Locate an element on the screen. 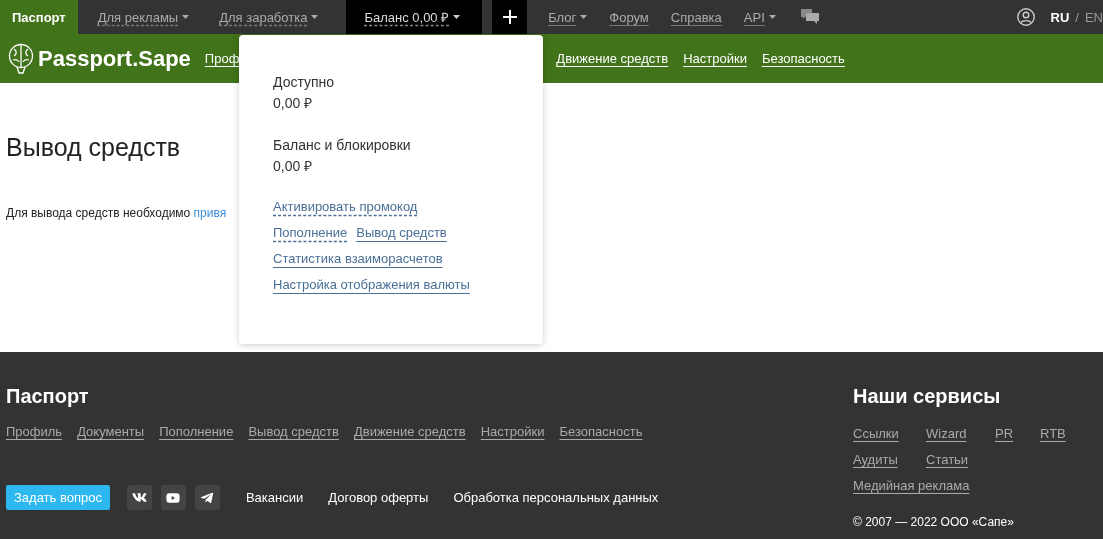 This screenshot has width=1103, height=539. footer-link: Вывод средств is located at coordinates (293, 431).